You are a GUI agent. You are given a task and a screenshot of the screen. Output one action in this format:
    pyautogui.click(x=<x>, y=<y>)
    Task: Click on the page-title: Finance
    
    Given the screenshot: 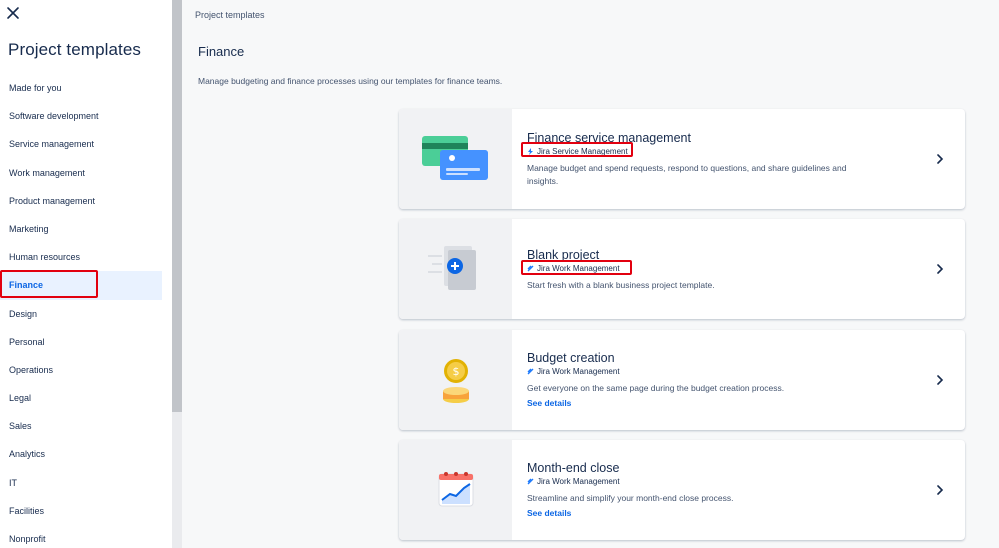 What is the action you would take?
    pyautogui.click(x=221, y=51)
    